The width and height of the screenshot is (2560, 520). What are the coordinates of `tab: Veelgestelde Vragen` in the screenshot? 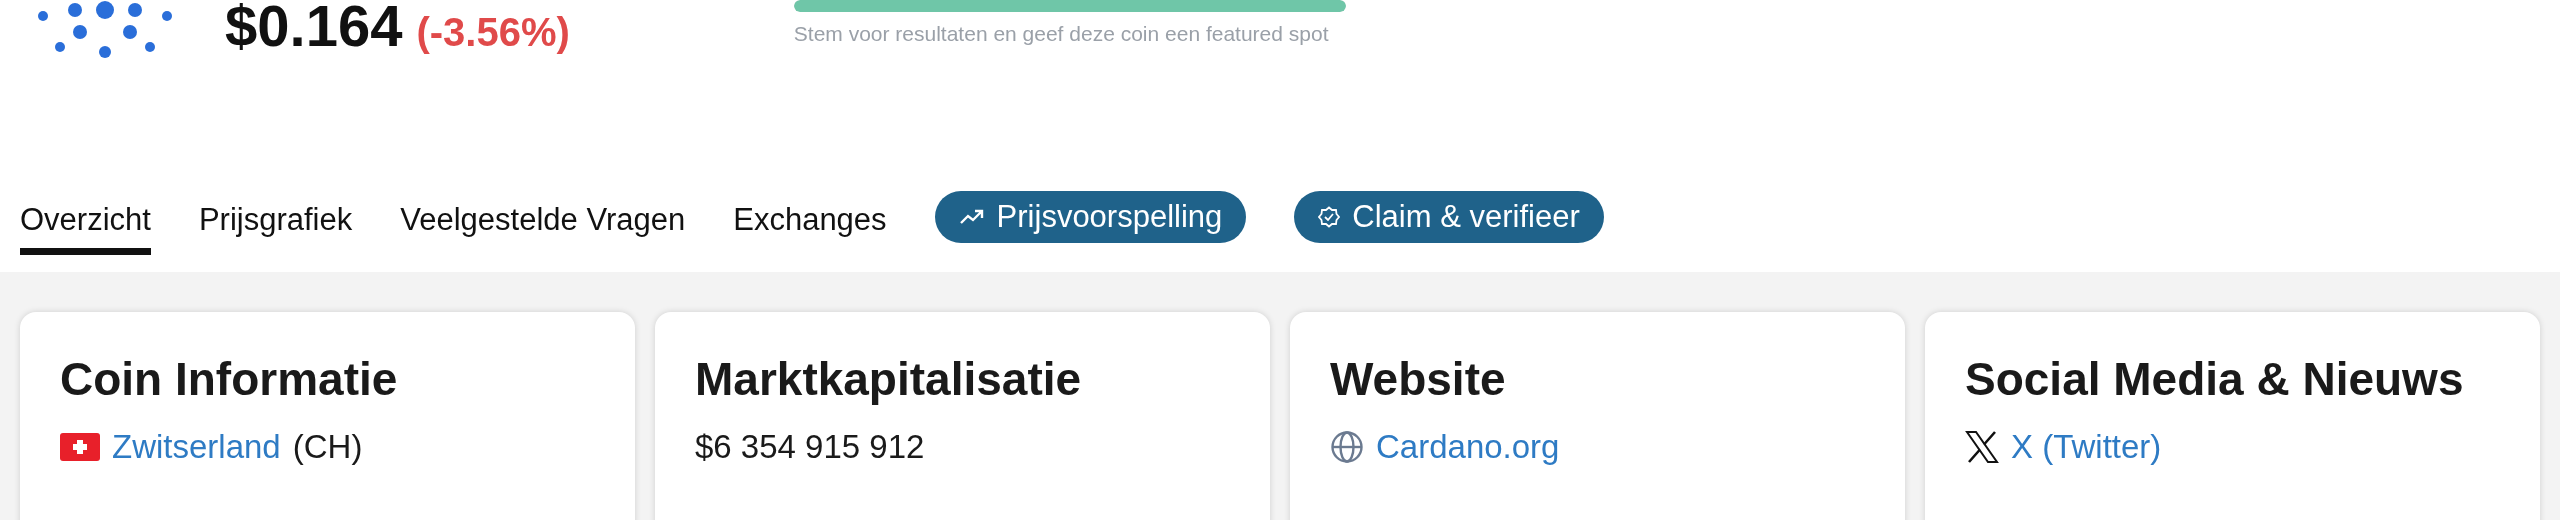 It's located at (543, 221).